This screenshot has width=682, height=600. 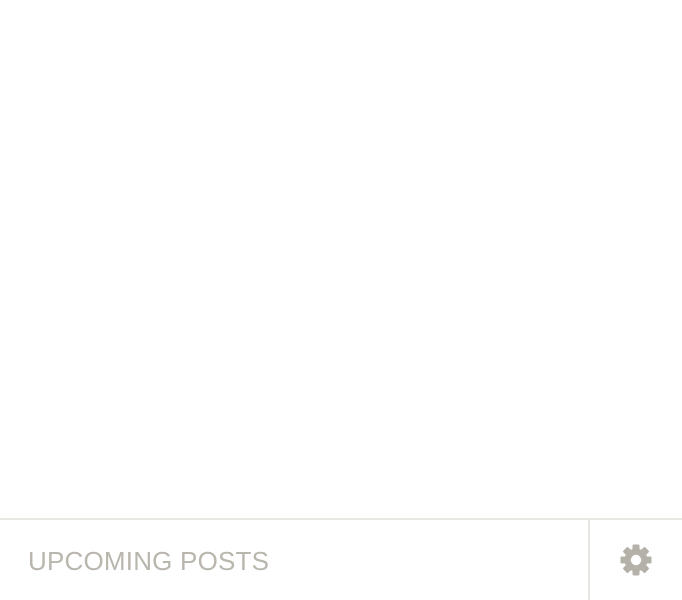 I want to click on settings-button, so click(x=636, y=560).